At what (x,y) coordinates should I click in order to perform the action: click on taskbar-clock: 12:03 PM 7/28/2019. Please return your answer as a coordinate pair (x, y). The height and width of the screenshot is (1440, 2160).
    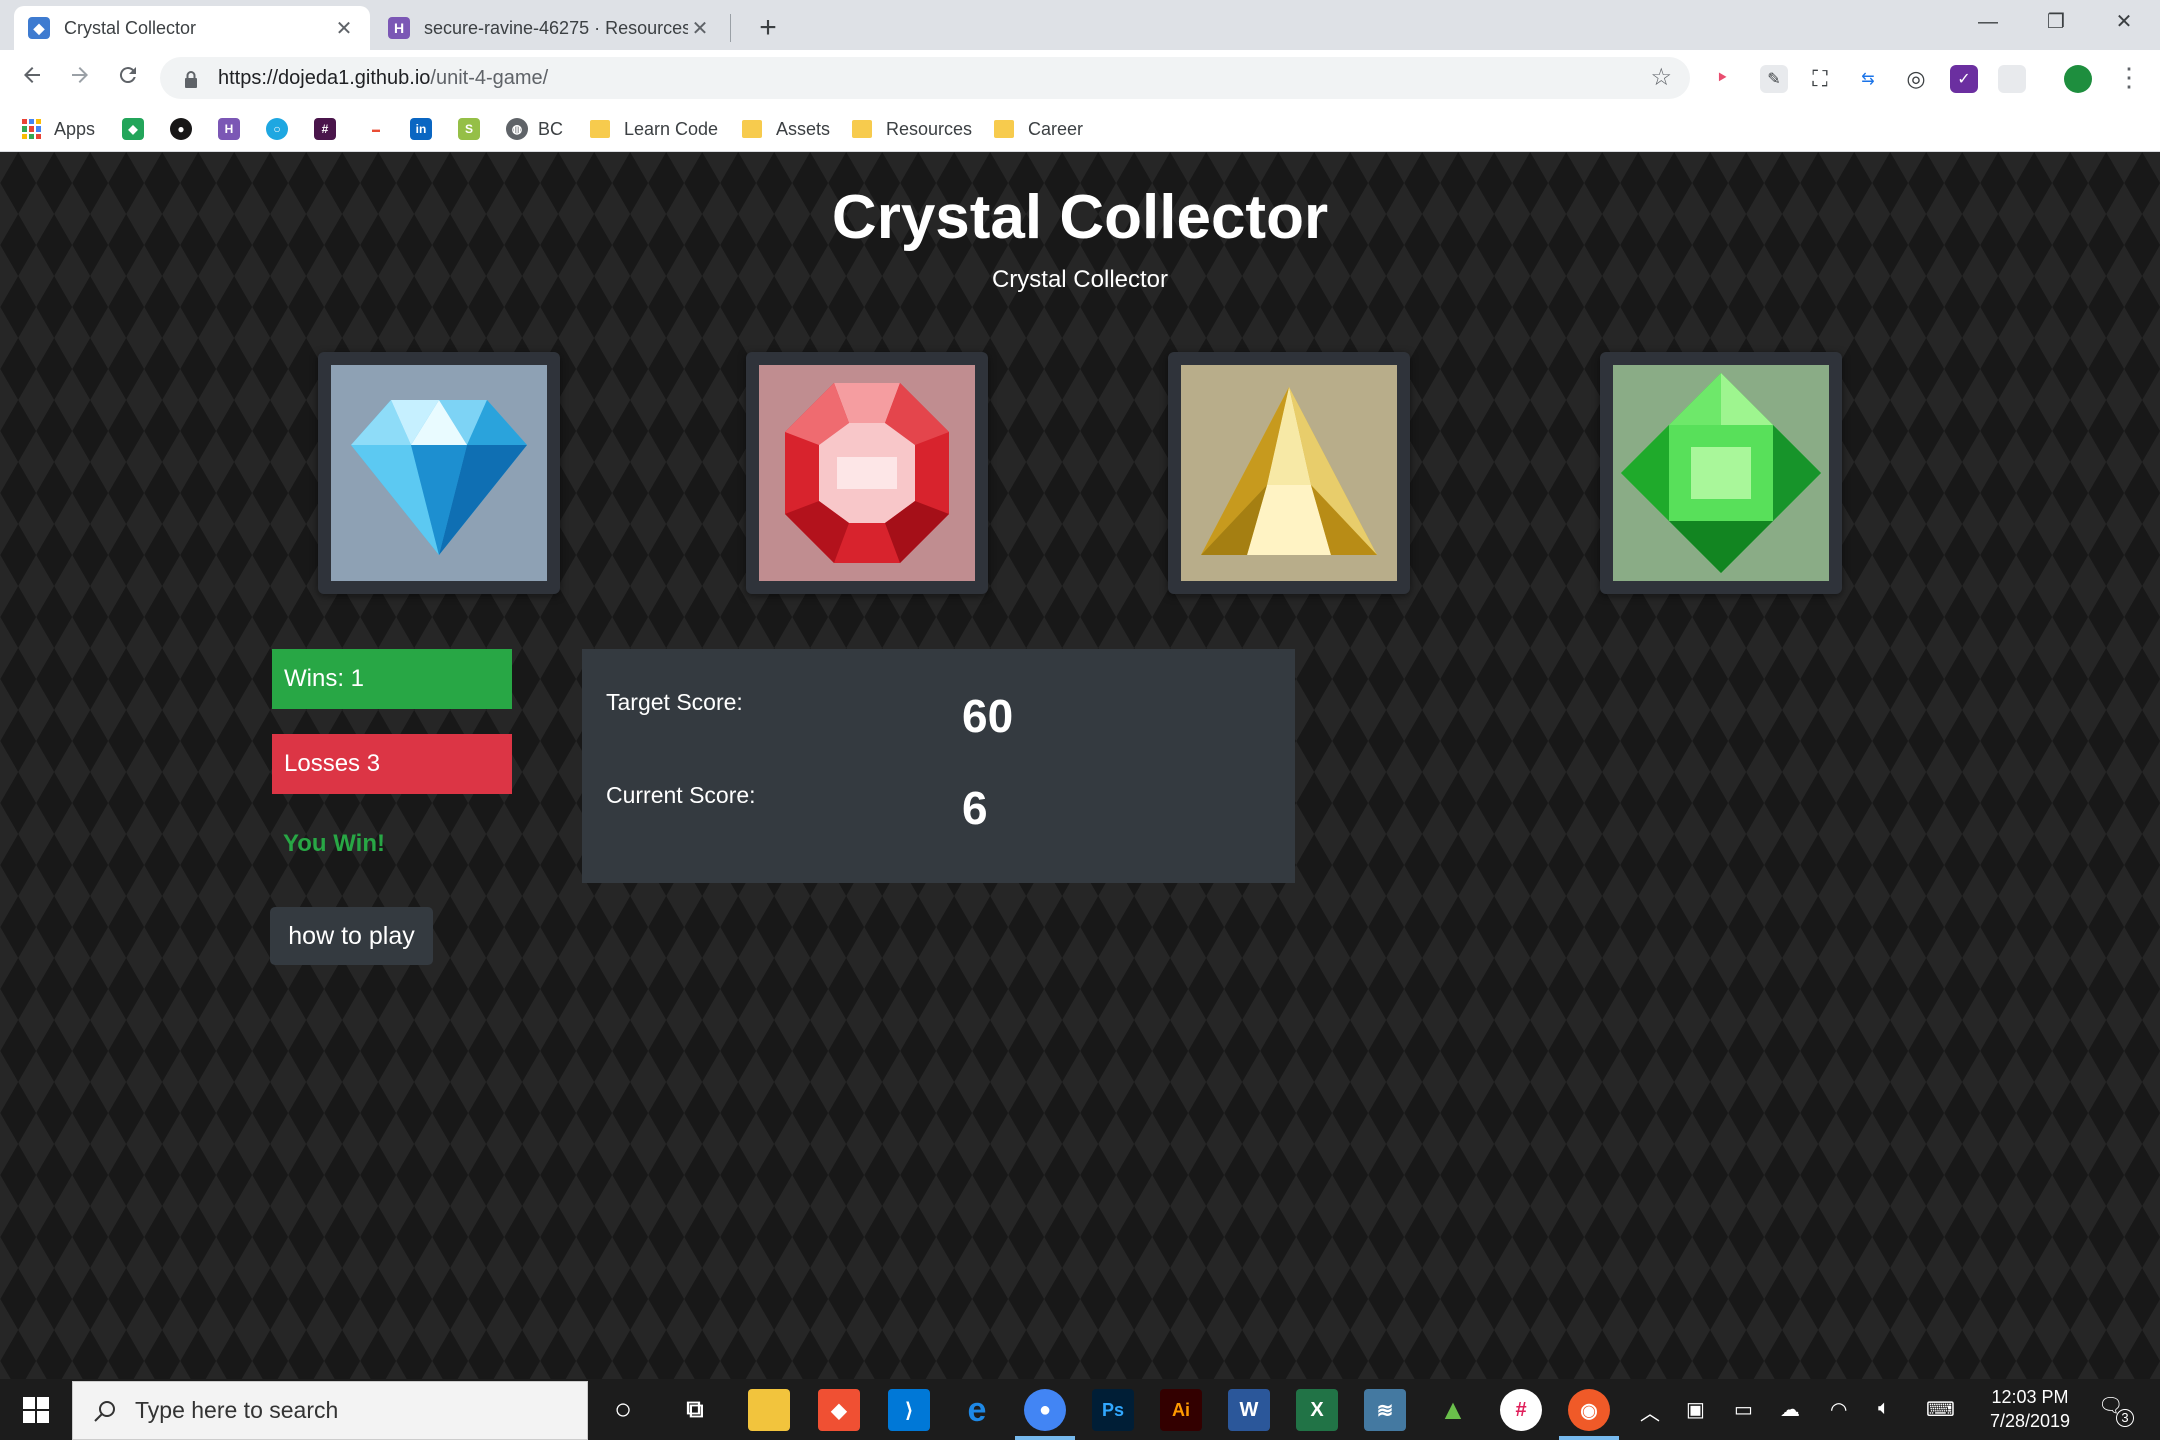
    Looking at the image, I should click on (2030, 1409).